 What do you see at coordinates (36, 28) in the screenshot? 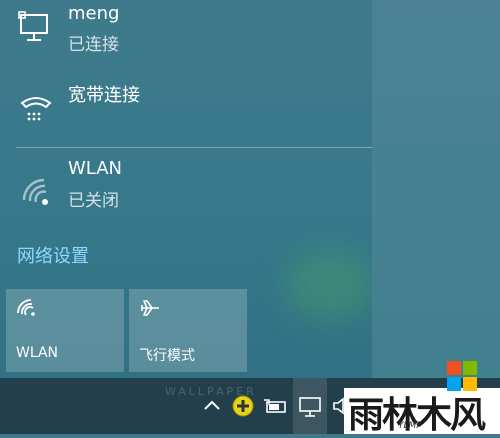
I see `ethernet-icon` at bounding box center [36, 28].